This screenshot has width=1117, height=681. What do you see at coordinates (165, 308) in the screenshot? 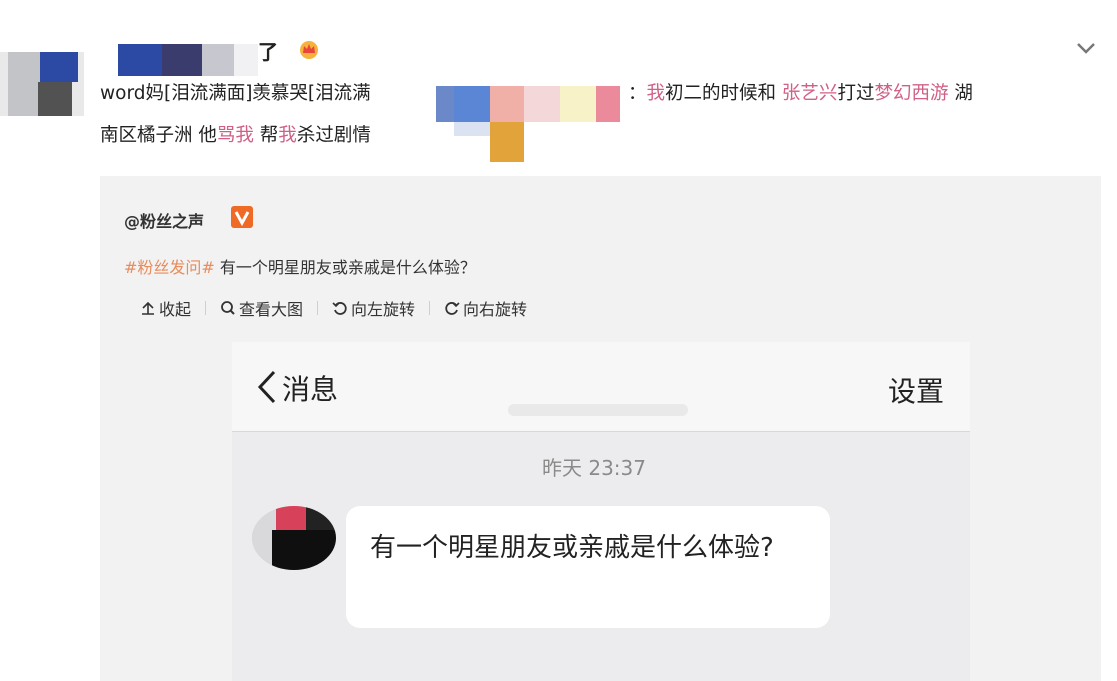
I see `collapse-button: 收起` at bounding box center [165, 308].